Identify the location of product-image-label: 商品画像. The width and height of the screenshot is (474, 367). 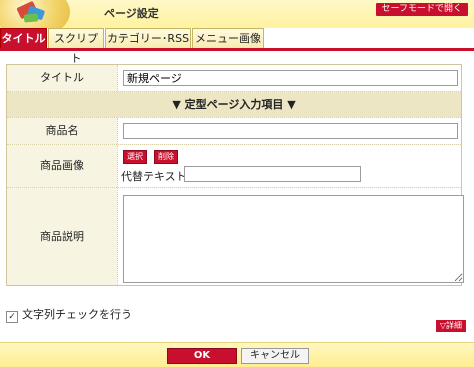
(62, 166).